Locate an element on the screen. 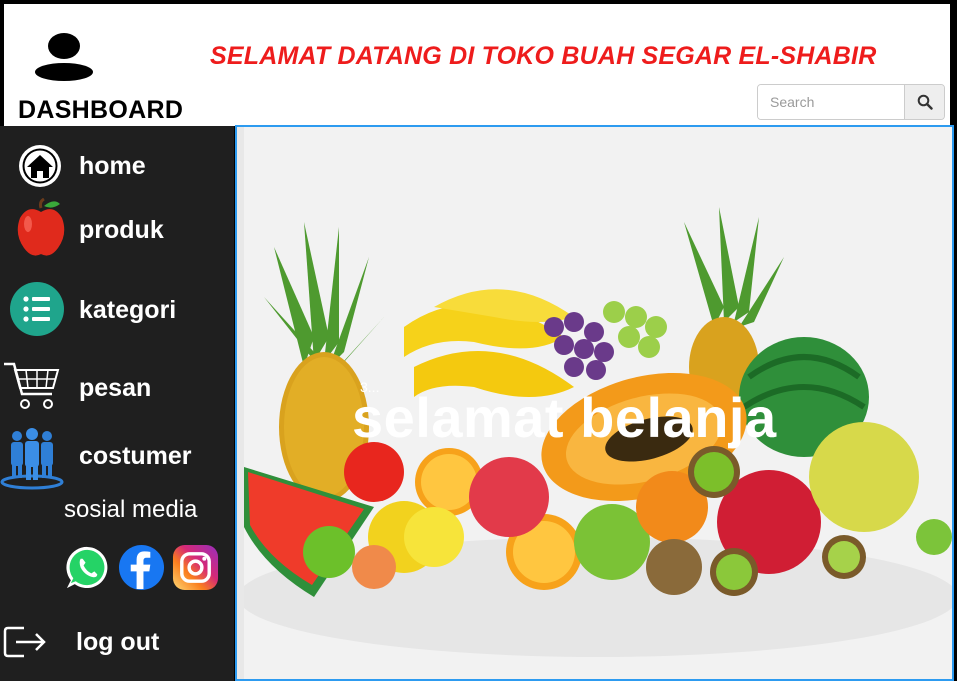  whatsapp-icon is located at coordinates (87, 567).